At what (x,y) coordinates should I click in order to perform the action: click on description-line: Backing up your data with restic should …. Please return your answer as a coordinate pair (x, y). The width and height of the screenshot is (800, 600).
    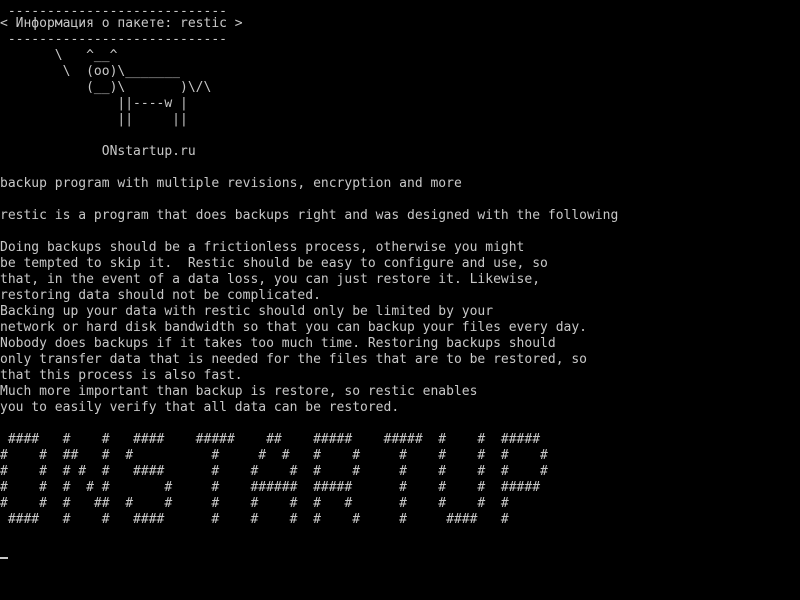
    Looking at the image, I should click on (247, 311).